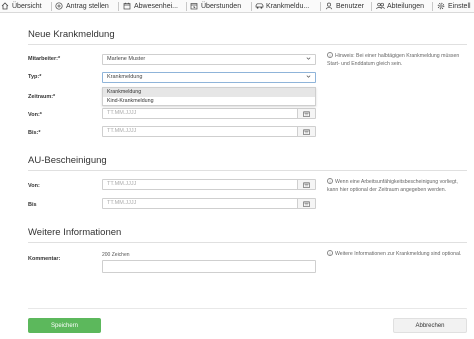 This screenshot has height=339, width=474. I want to click on section-title-neue-krankmeldung: Neue Krankmeldung, so click(71, 34).